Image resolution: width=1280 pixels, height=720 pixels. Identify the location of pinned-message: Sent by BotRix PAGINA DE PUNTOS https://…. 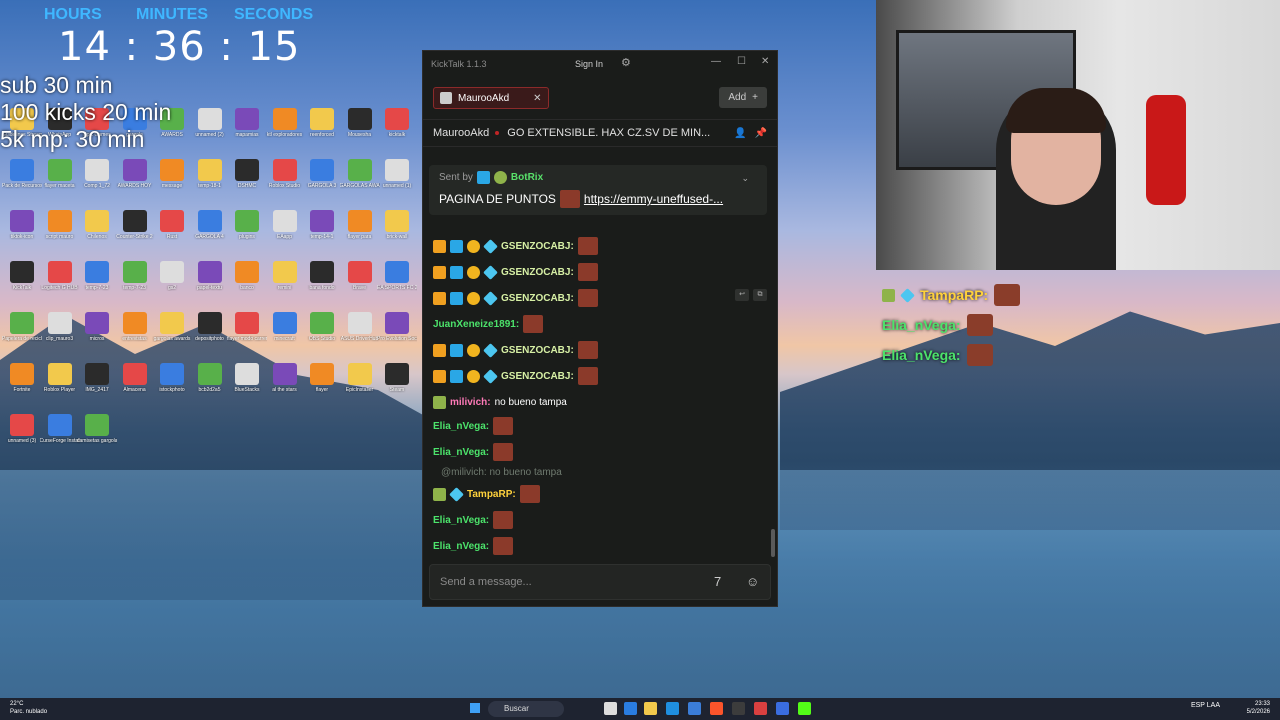
(598, 190).